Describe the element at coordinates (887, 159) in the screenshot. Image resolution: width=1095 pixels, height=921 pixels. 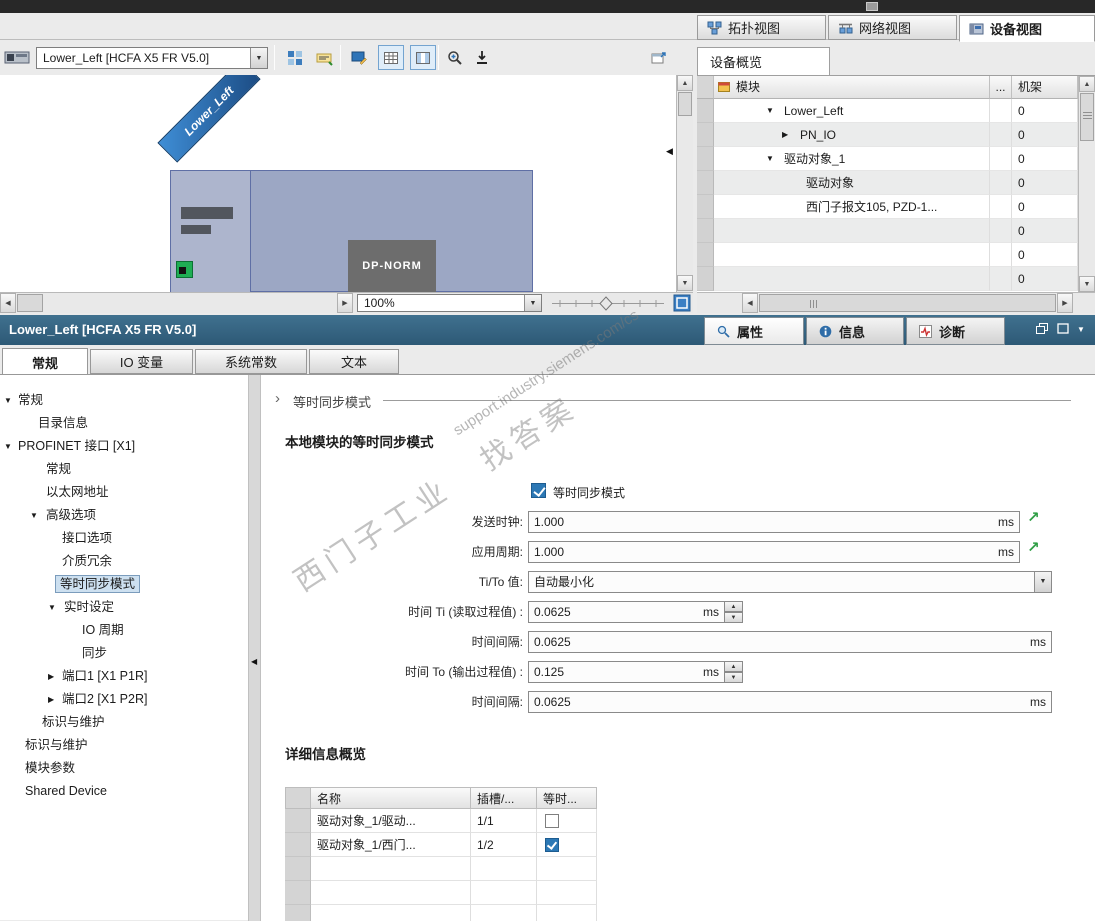
I see `table-row: ▼ 驱动对象_1 0` at that location.